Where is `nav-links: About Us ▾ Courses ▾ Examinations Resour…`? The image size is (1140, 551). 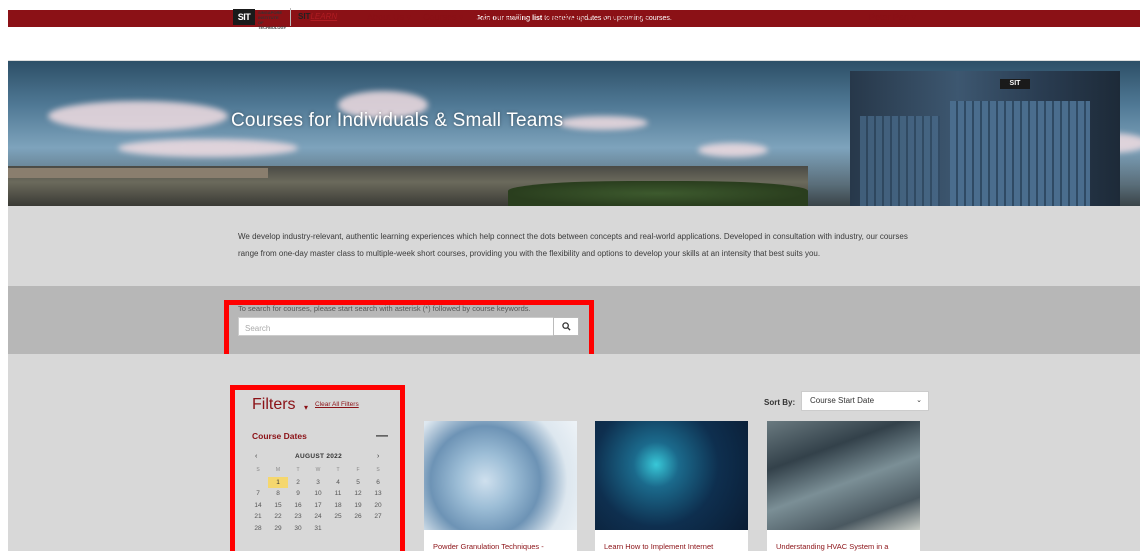 nav-links: About Us ▾ Courses ▾ Examinations Resour… is located at coordinates (513, 17).